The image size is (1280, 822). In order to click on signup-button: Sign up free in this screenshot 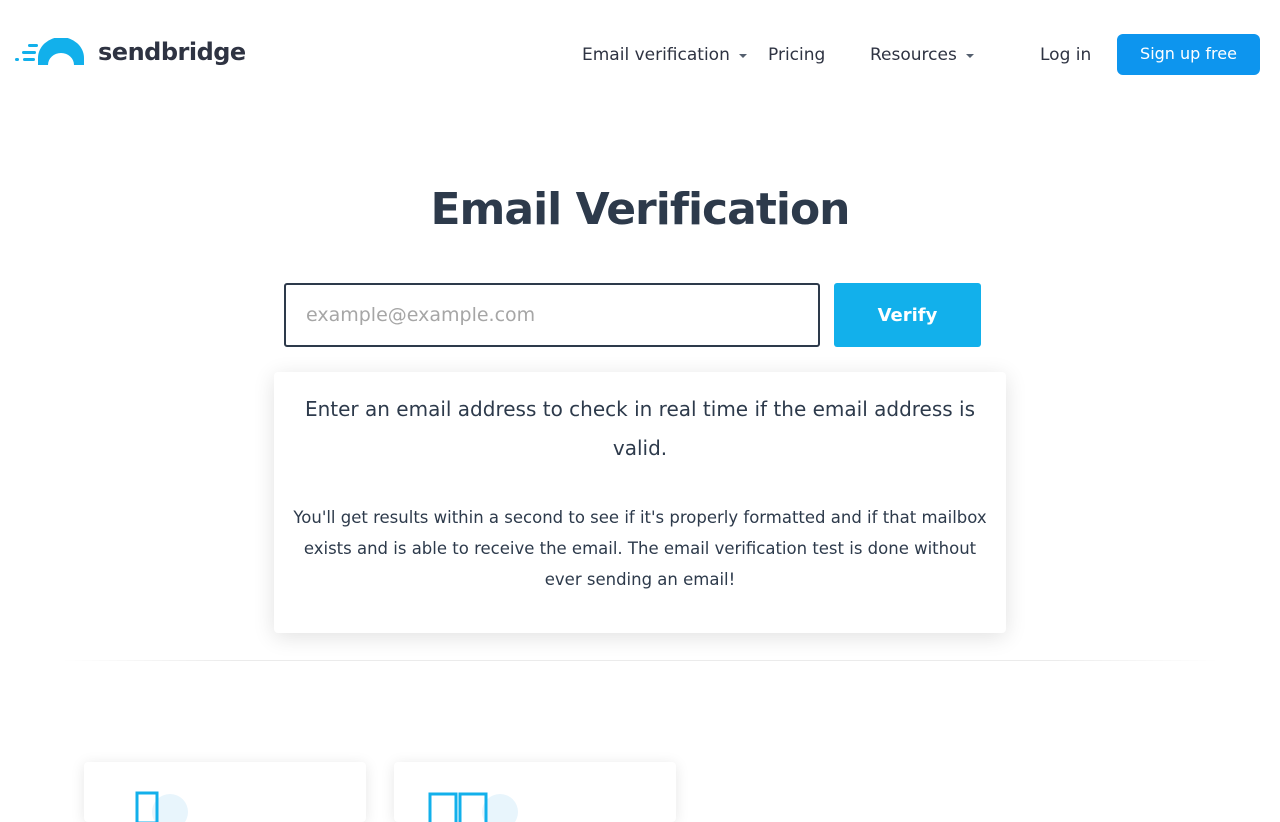, I will do `click(1188, 54)`.